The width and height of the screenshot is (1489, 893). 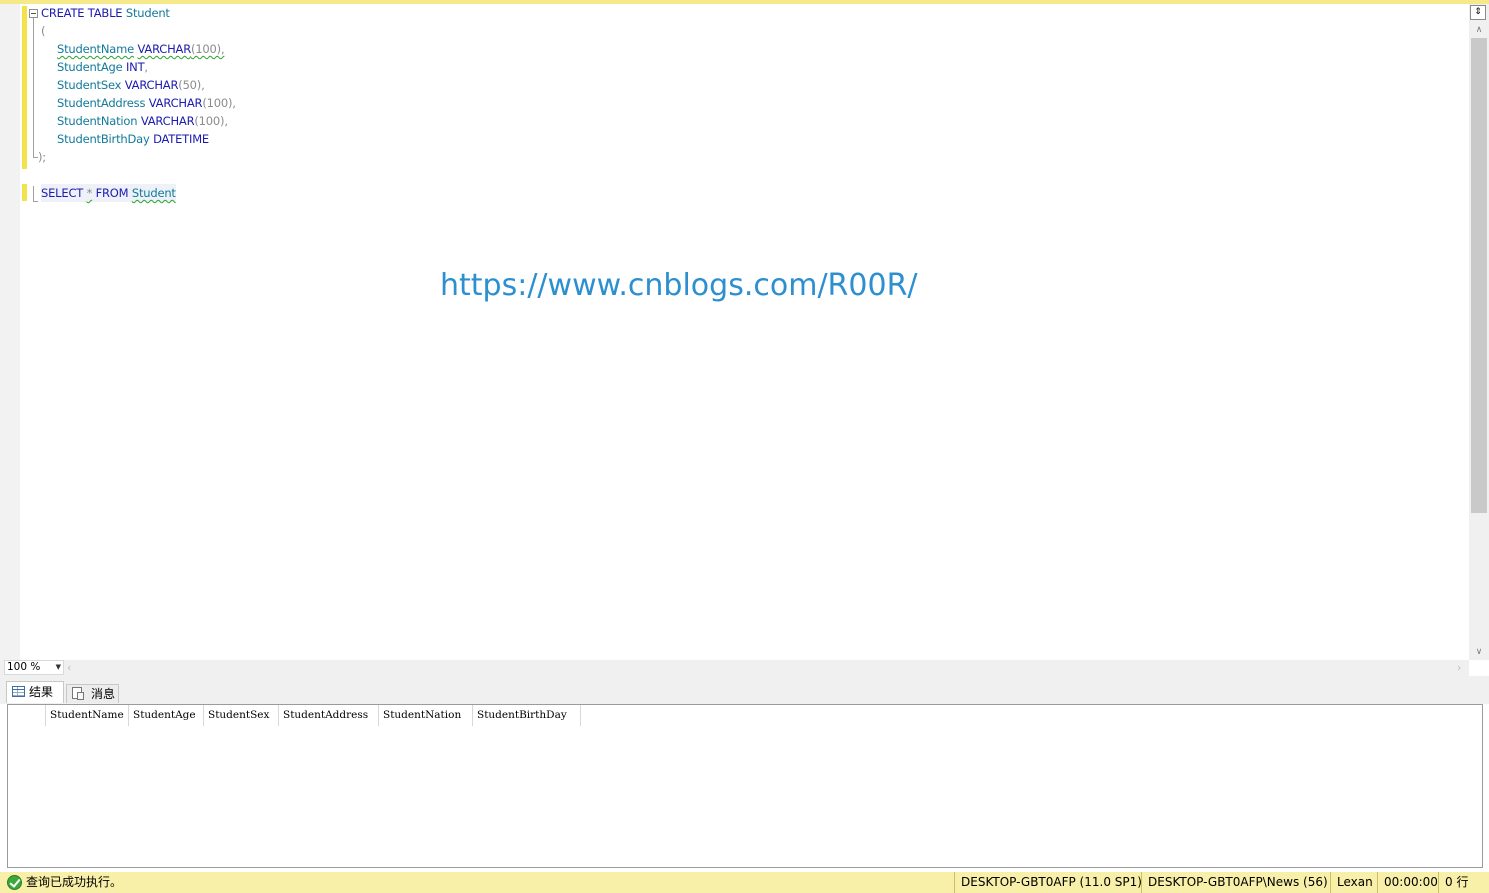 I want to click on column-args: ,, so click(x=146, y=67).